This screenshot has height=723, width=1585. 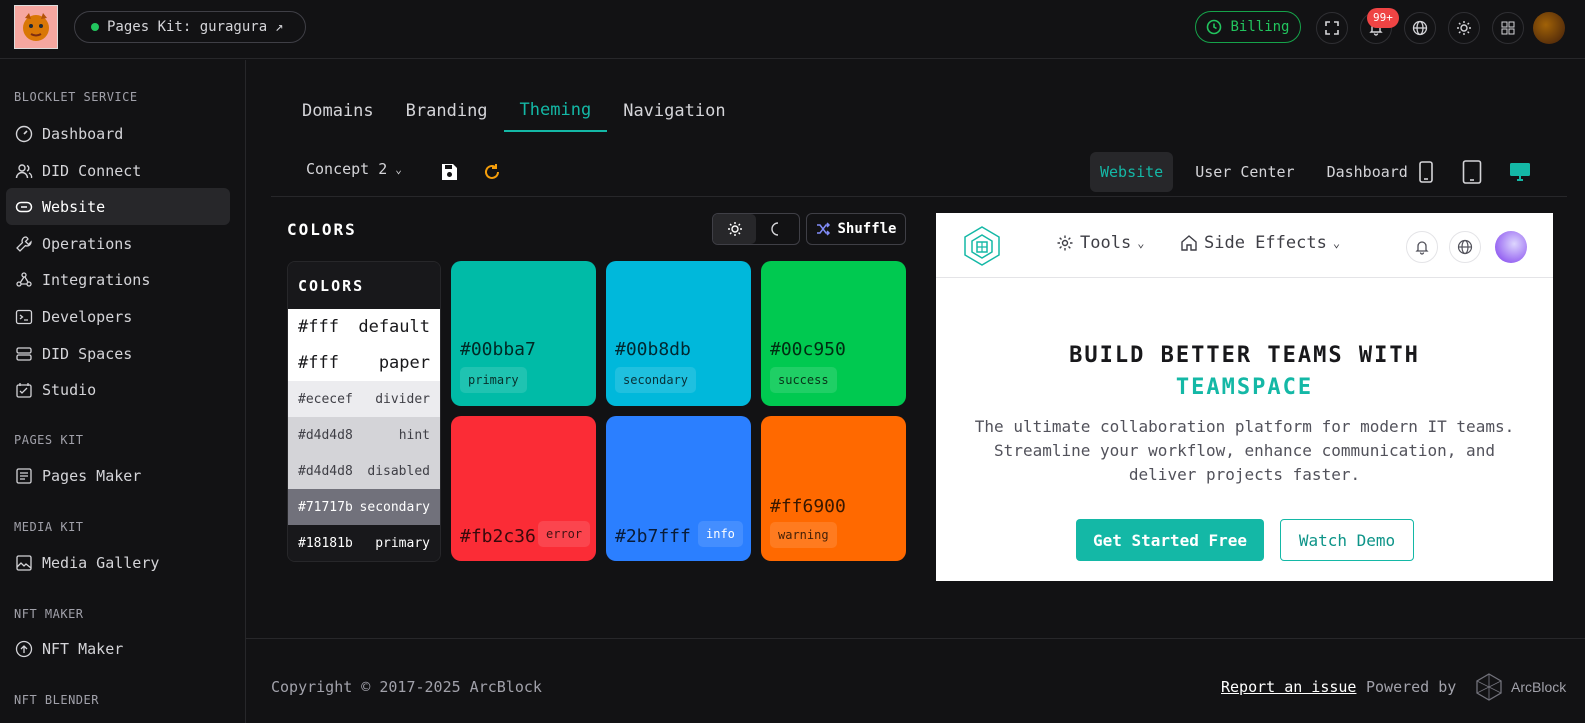 I want to click on sidebar-item-developers: Developers, so click(x=118, y=316).